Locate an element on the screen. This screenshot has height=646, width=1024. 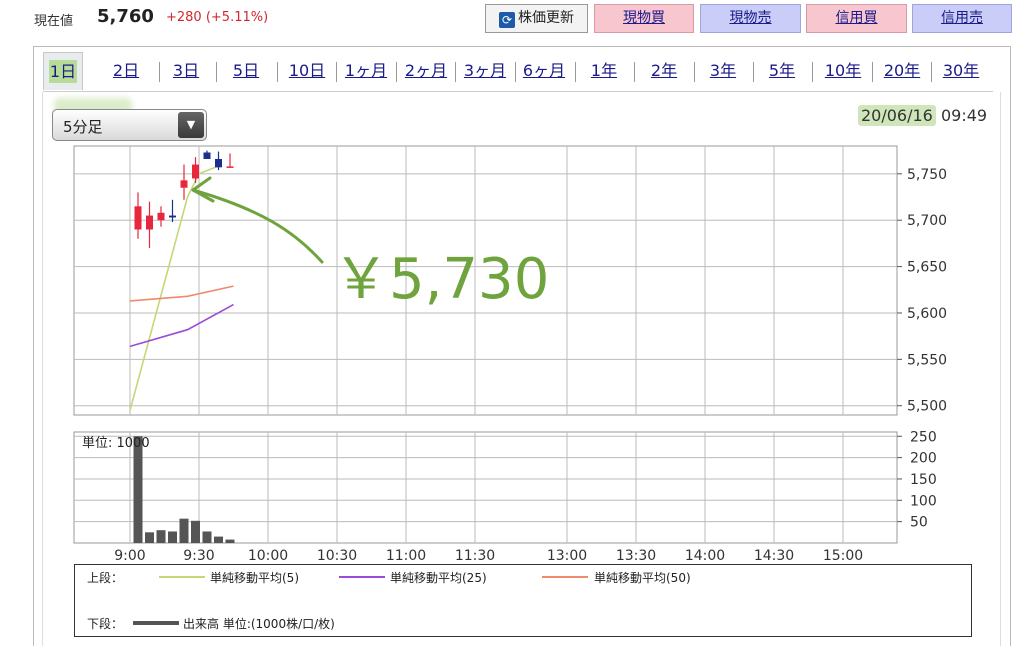
legend-sma5-label: 単純移動平均(5) is located at coordinates (254, 578).